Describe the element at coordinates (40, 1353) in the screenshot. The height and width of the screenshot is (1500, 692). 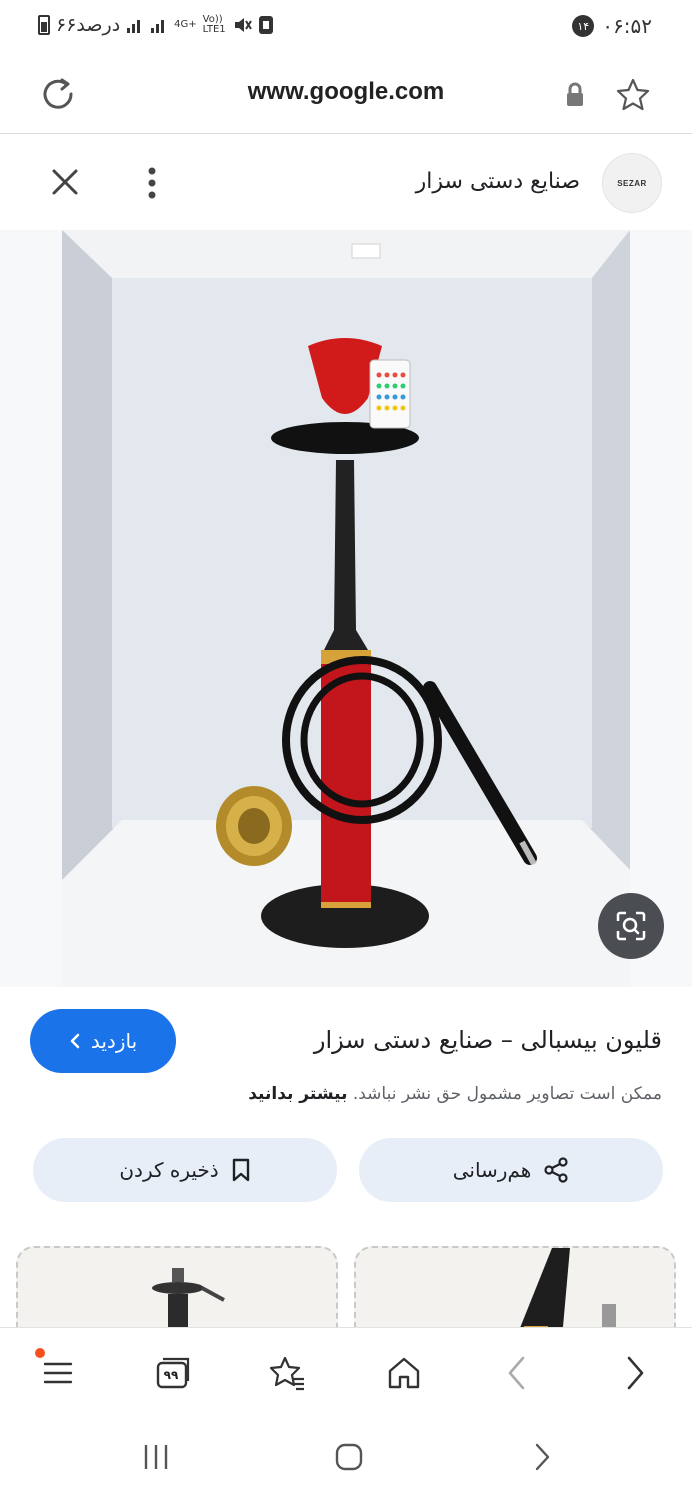
I see `menu-notification-dot` at that location.